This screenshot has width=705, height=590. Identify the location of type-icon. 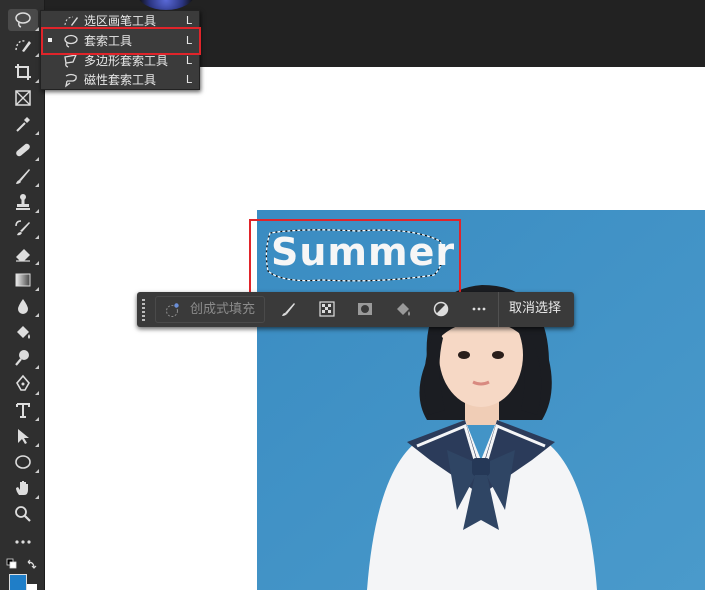
(23, 410).